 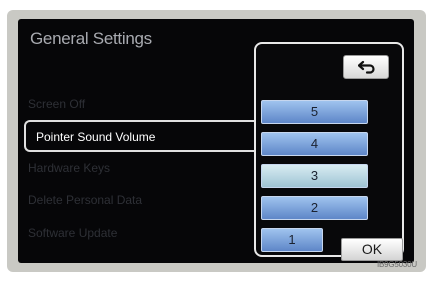 I want to click on image-code: IB9G5030U, so click(x=396, y=264).